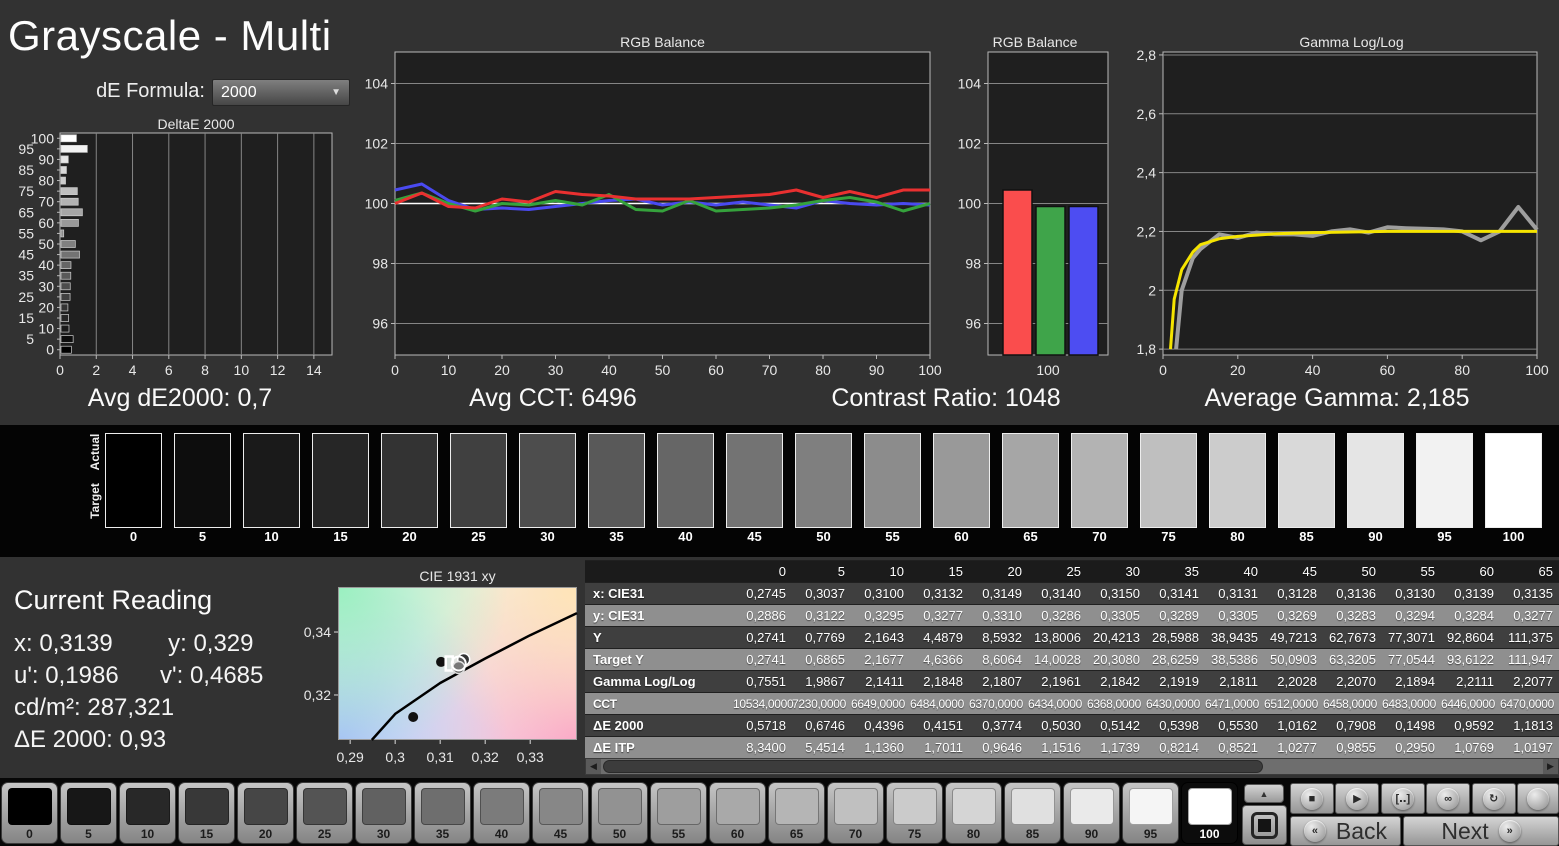 The height and width of the screenshot is (846, 1559). I want to click on measure-button: [‥], so click(1402, 798).